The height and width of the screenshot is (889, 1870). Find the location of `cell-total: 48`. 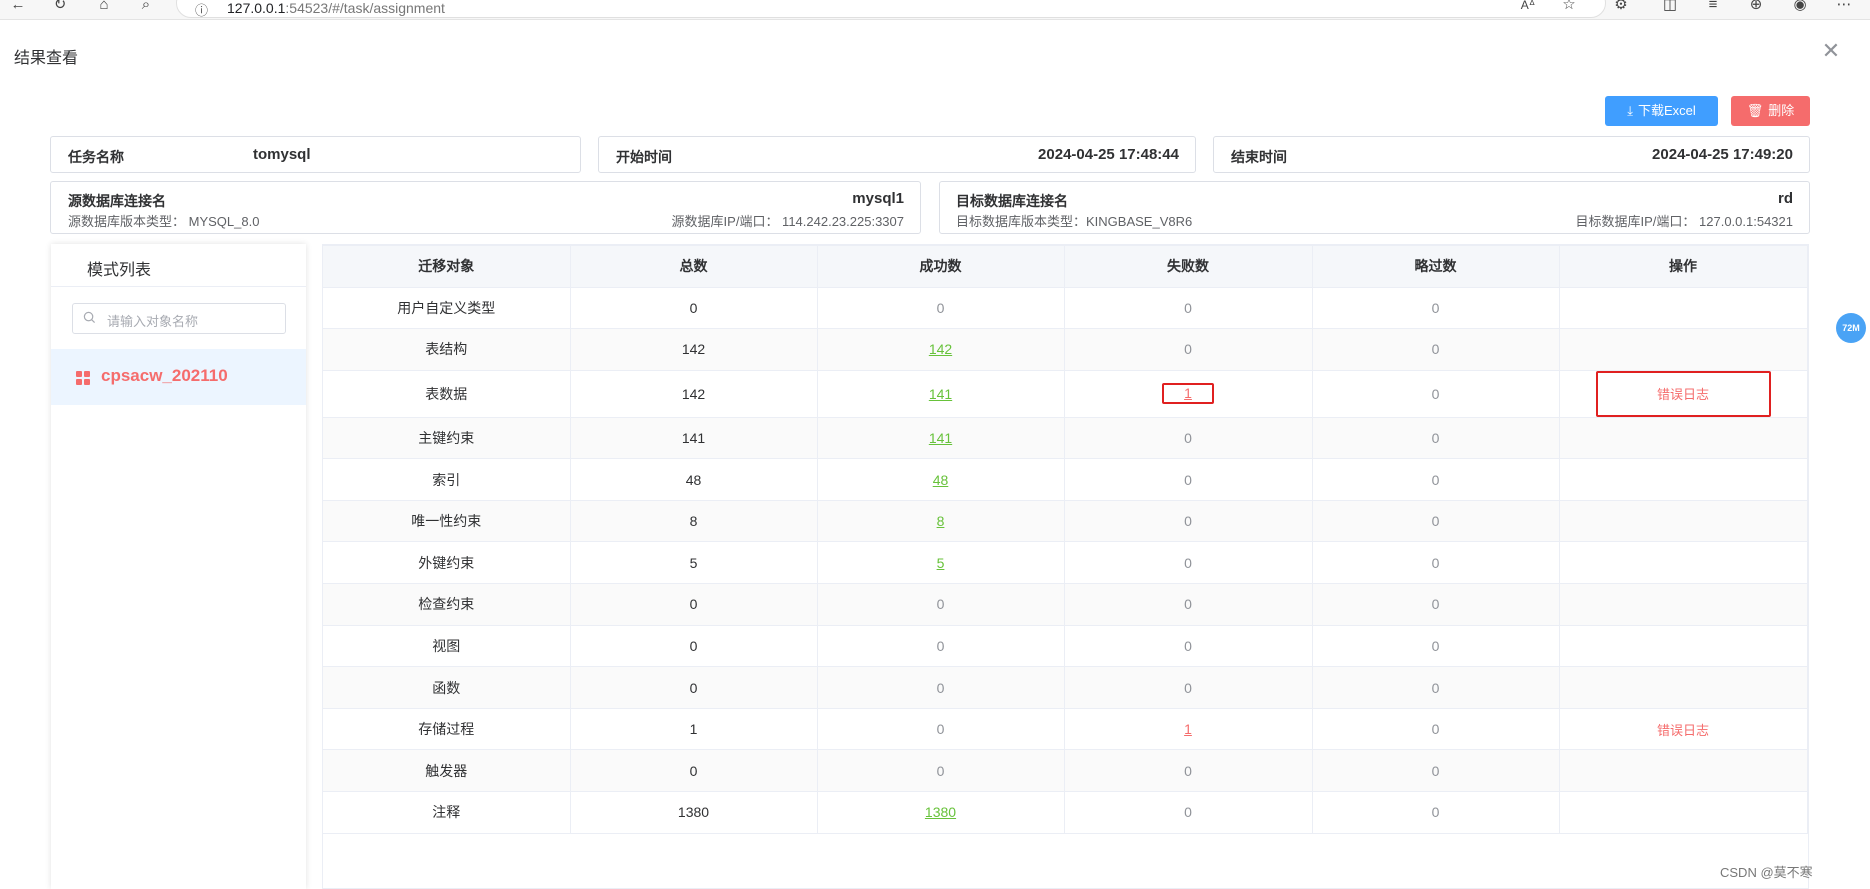

cell-total: 48 is located at coordinates (694, 479).